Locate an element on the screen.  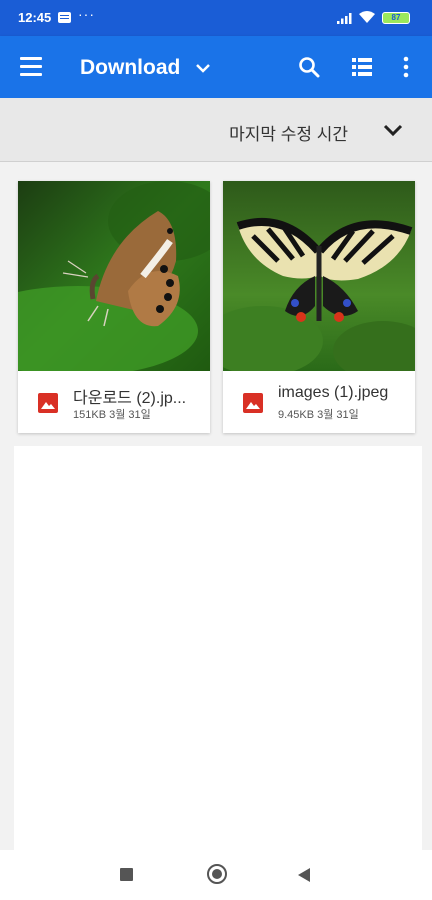
system-nav-bar is located at coordinates (216, 875).